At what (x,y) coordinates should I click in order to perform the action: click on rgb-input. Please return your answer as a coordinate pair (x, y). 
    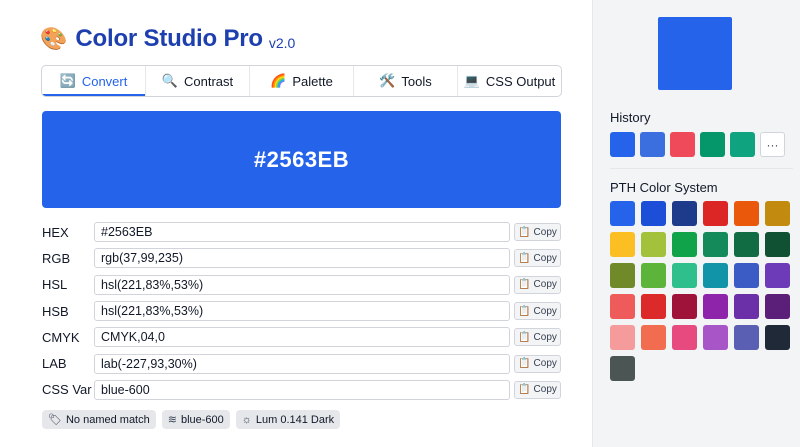
    Looking at the image, I should click on (302, 258).